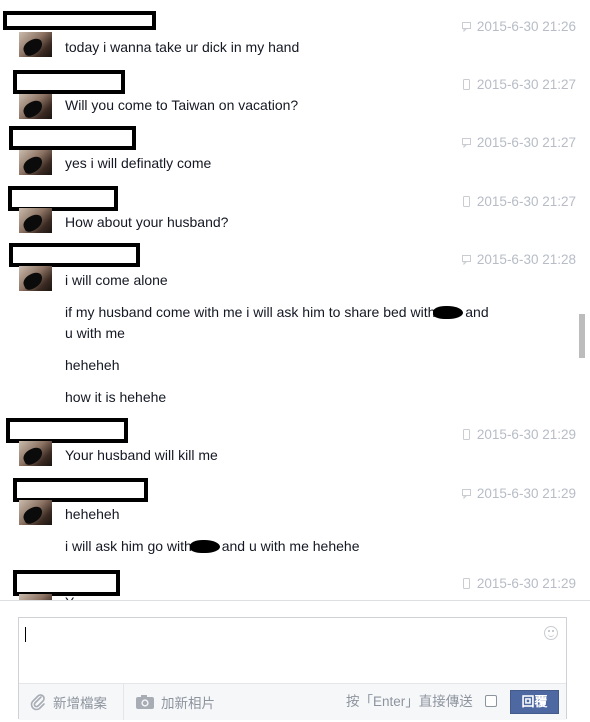  What do you see at coordinates (145, 702) in the screenshot?
I see `camera-icon` at bounding box center [145, 702].